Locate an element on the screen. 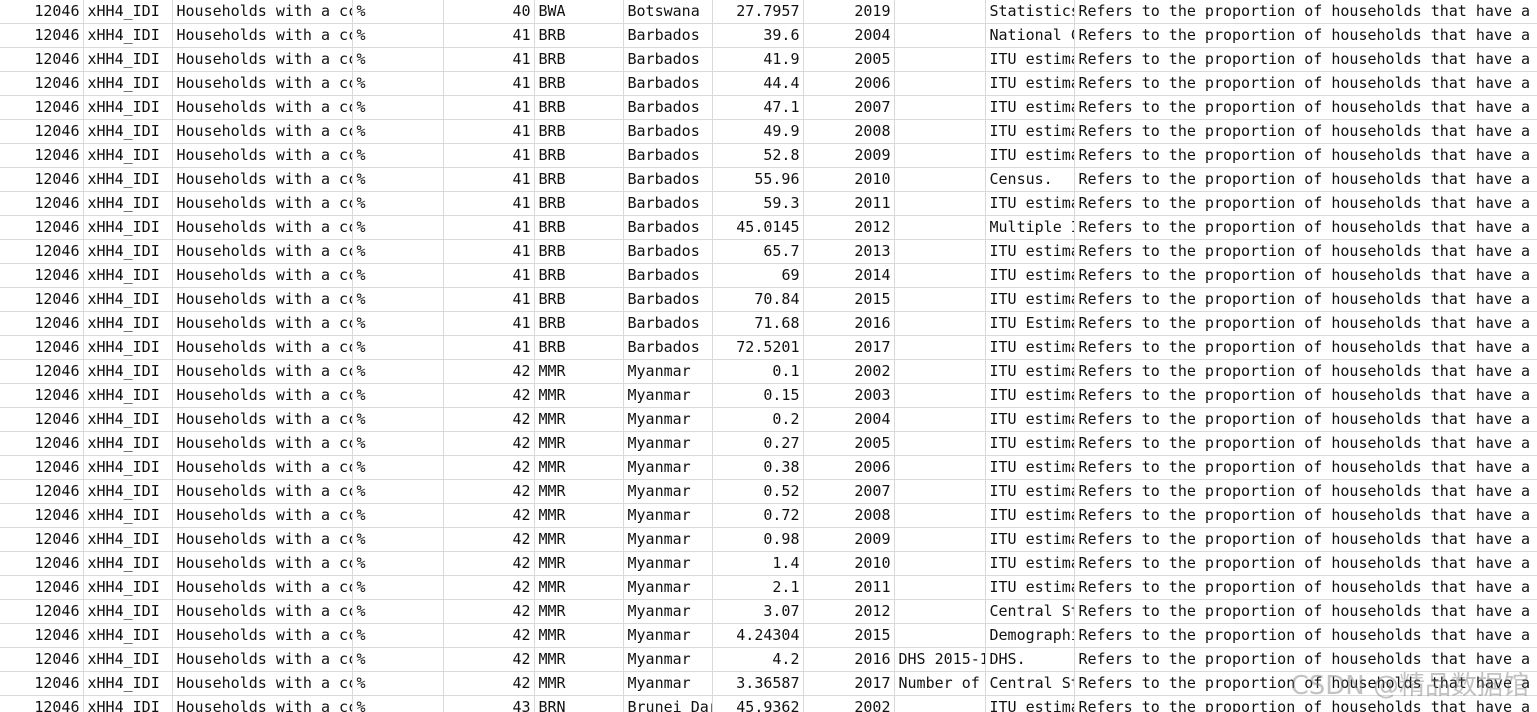 Image resolution: width=1537 pixels, height=712 pixels. table-cell: 2.1 is located at coordinates (758, 587).